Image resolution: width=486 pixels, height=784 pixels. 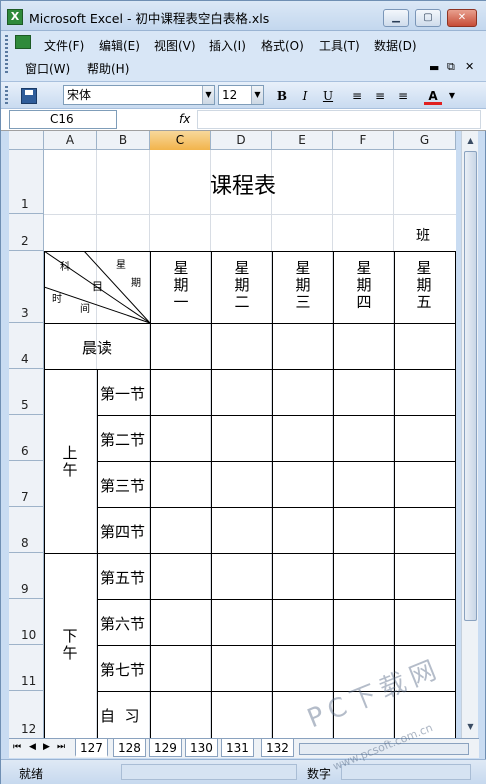 I want to click on period-label: 自 习, so click(x=120, y=715).